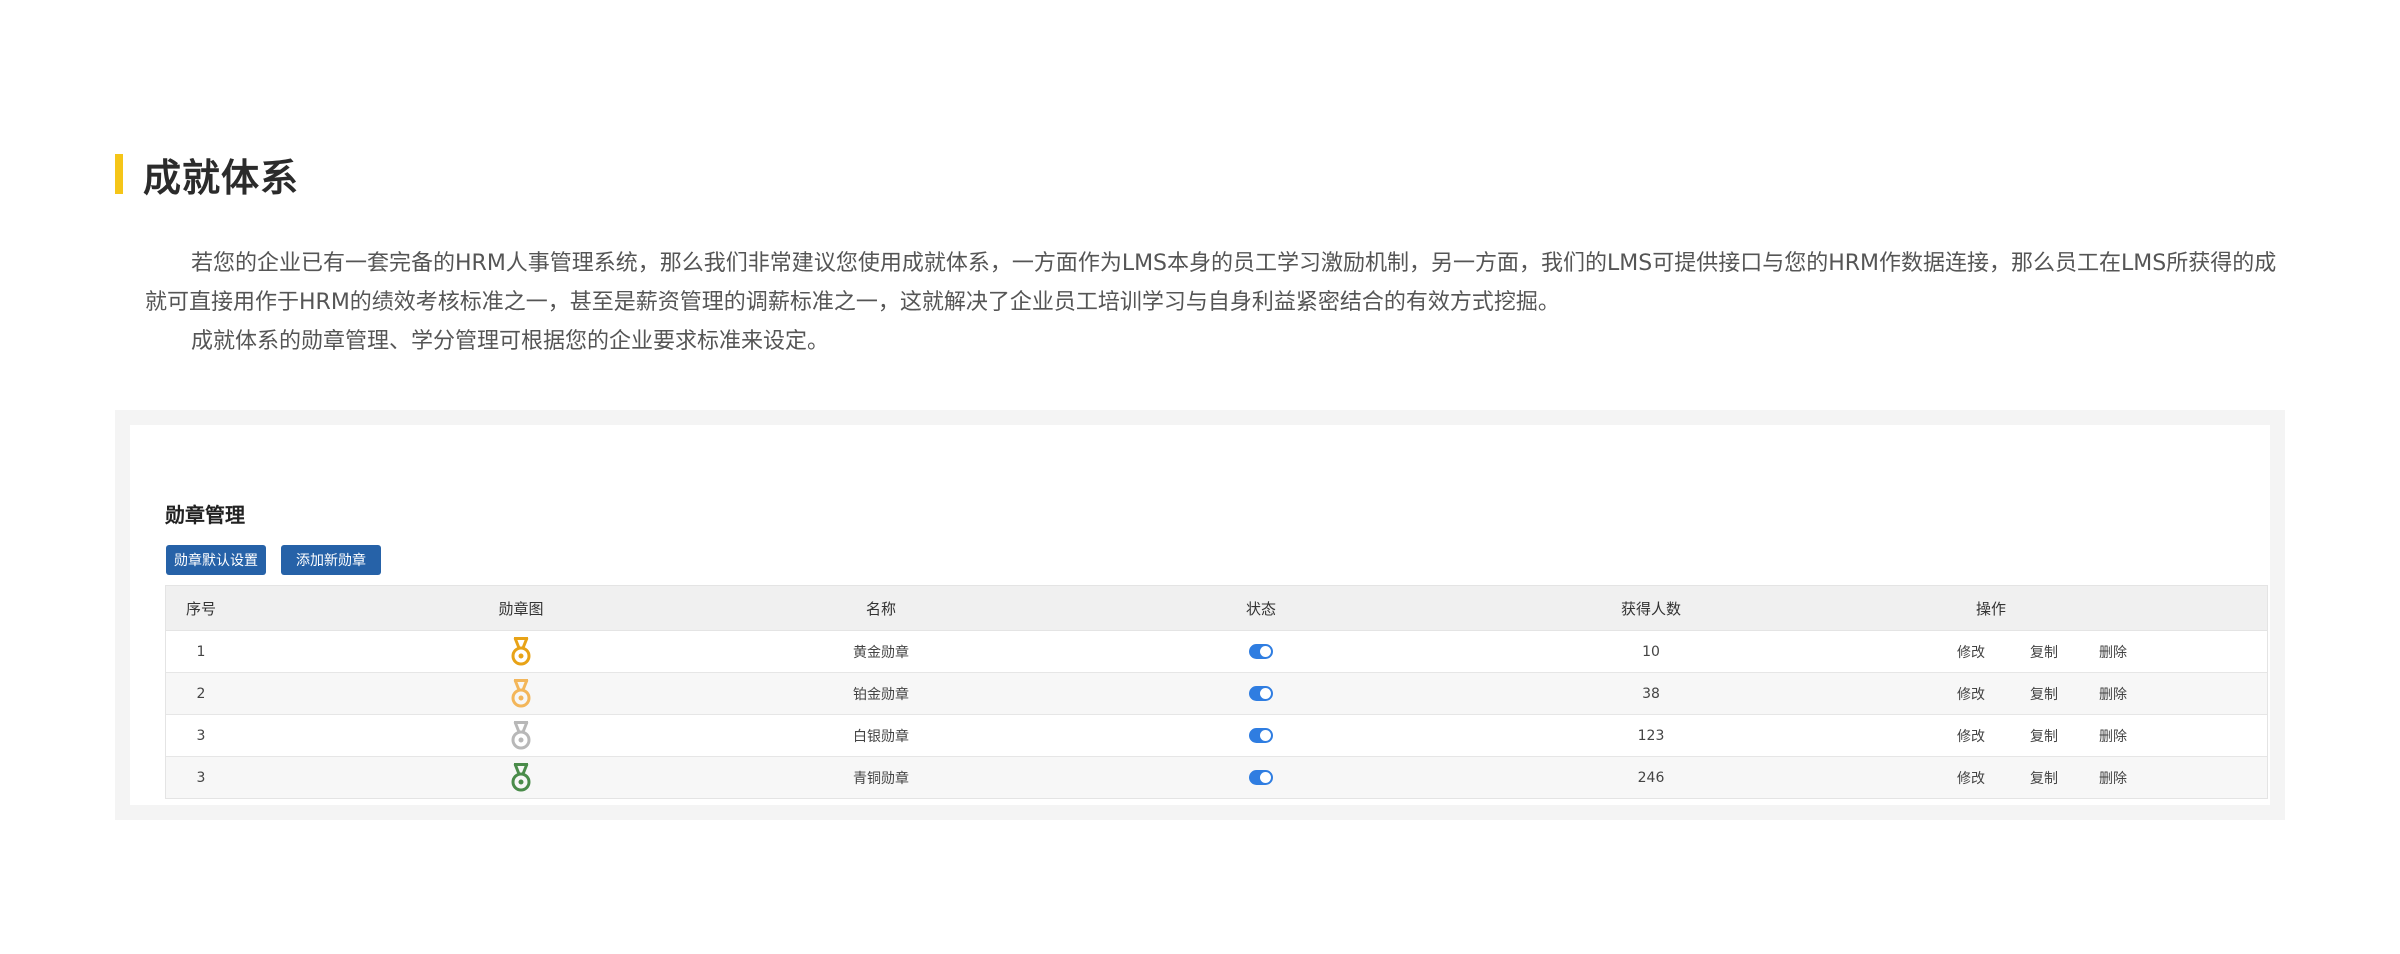 This screenshot has height=954, width=2400. What do you see at coordinates (1650, 608) in the screenshot?
I see `header-count: 获得人数` at bounding box center [1650, 608].